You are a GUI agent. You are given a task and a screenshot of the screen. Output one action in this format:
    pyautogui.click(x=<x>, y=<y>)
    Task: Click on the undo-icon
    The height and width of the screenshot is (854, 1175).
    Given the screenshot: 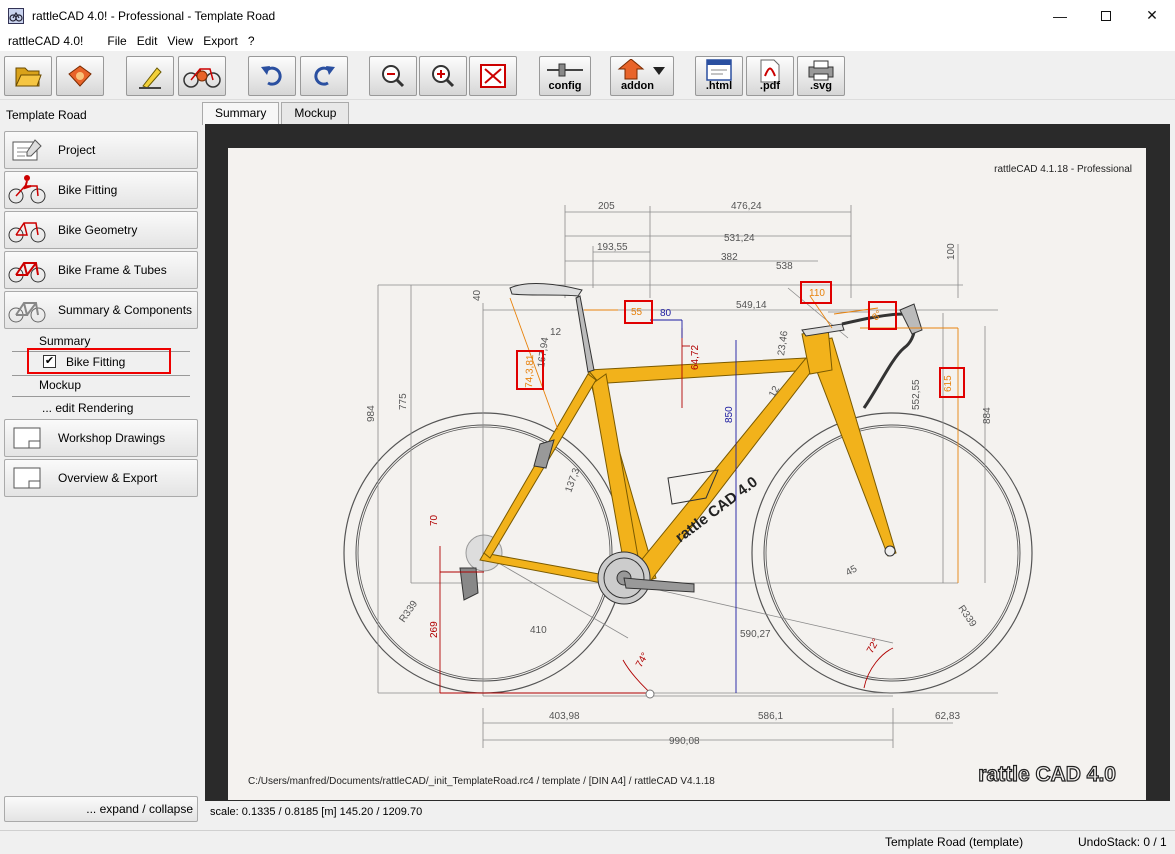 What is the action you would take?
    pyautogui.click(x=271, y=76)
    